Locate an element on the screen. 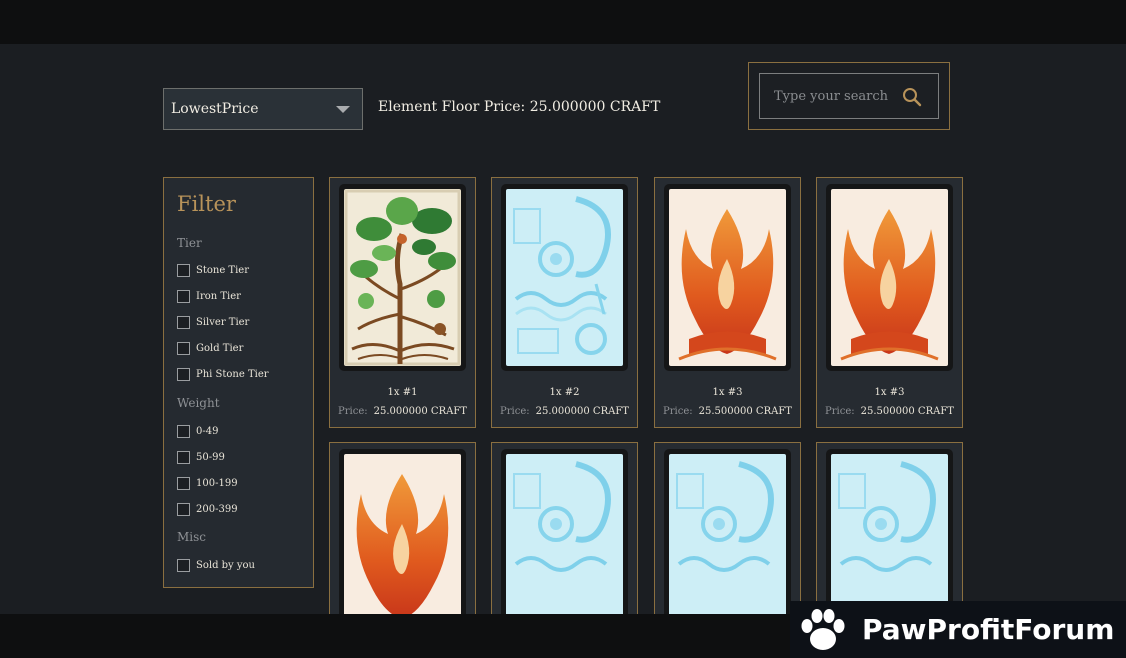 The width and height of the screenshot is (1126, 658). filter-title: Filter is located at coordinates (206, 204).